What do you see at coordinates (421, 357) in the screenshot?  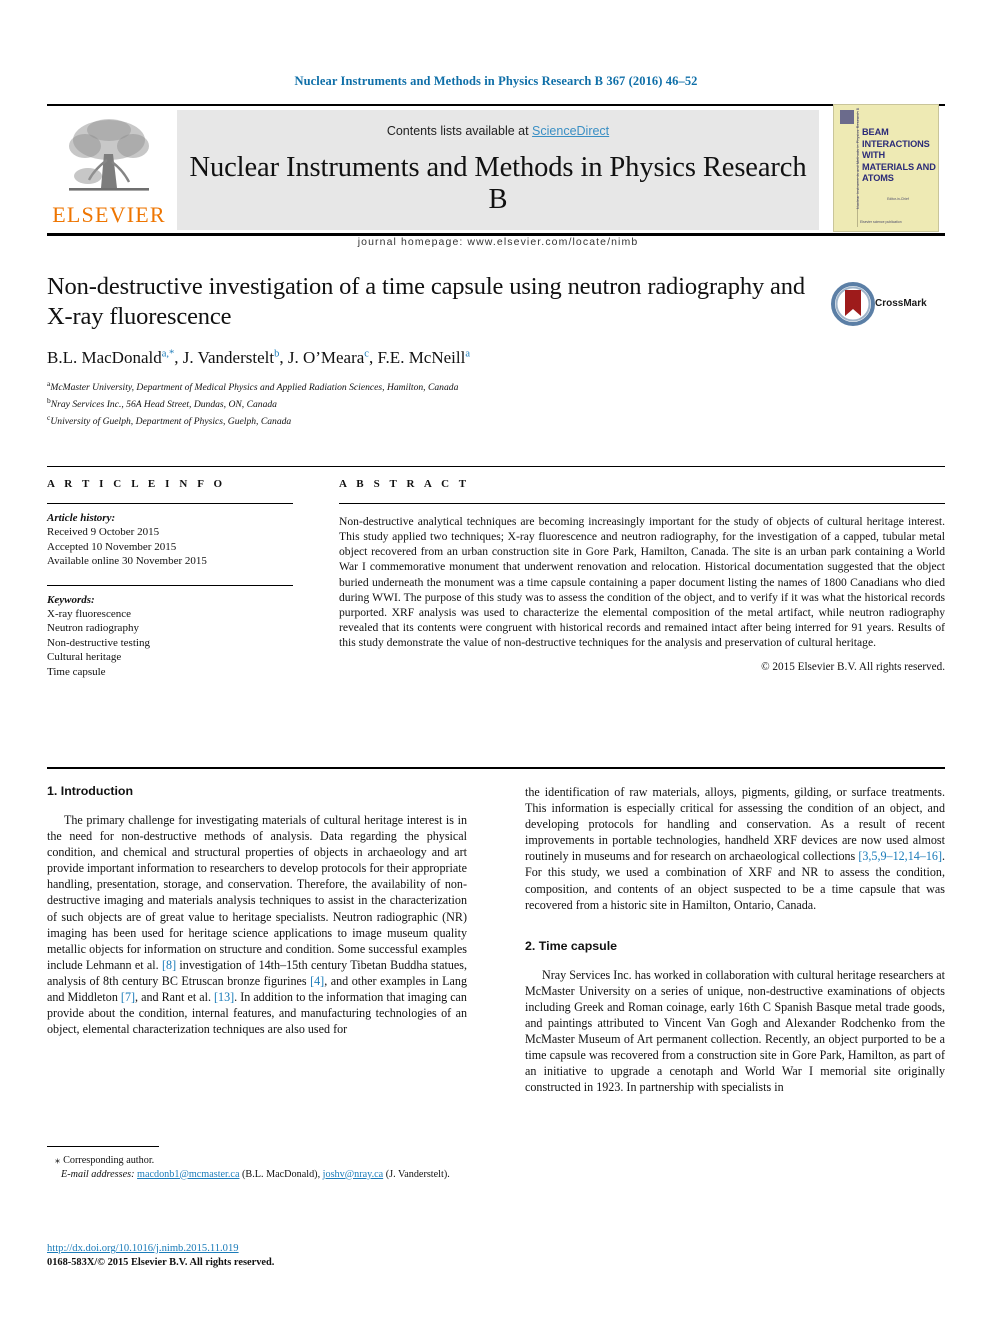 I see `author-name: F.E. McNeill` at bounding box center [421, 357].